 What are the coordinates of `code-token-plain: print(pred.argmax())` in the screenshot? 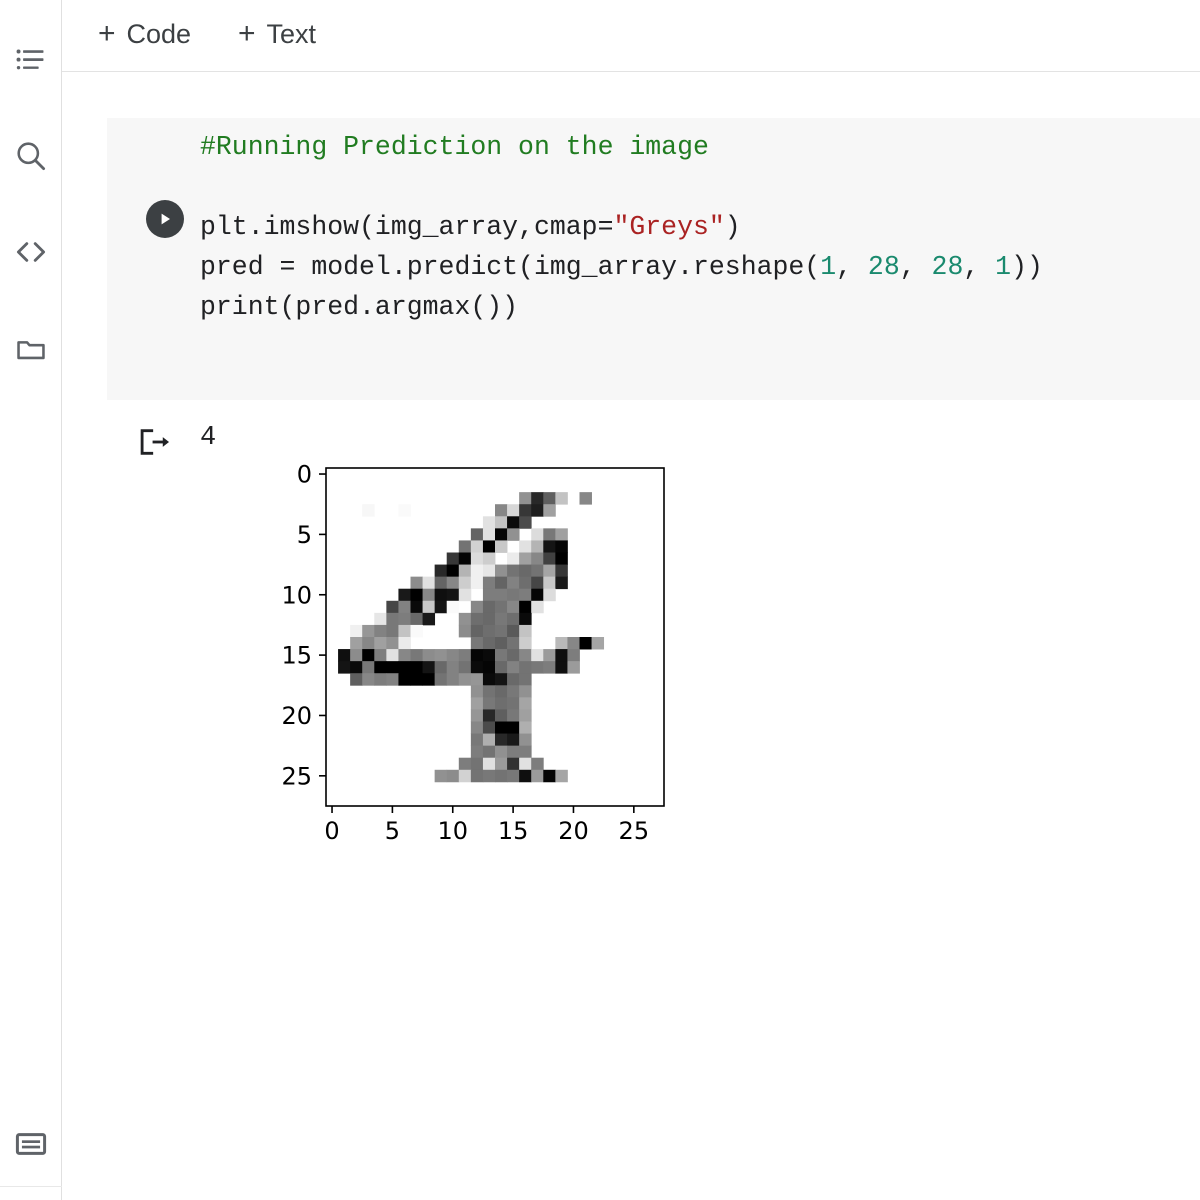 It's located at (359, 306).